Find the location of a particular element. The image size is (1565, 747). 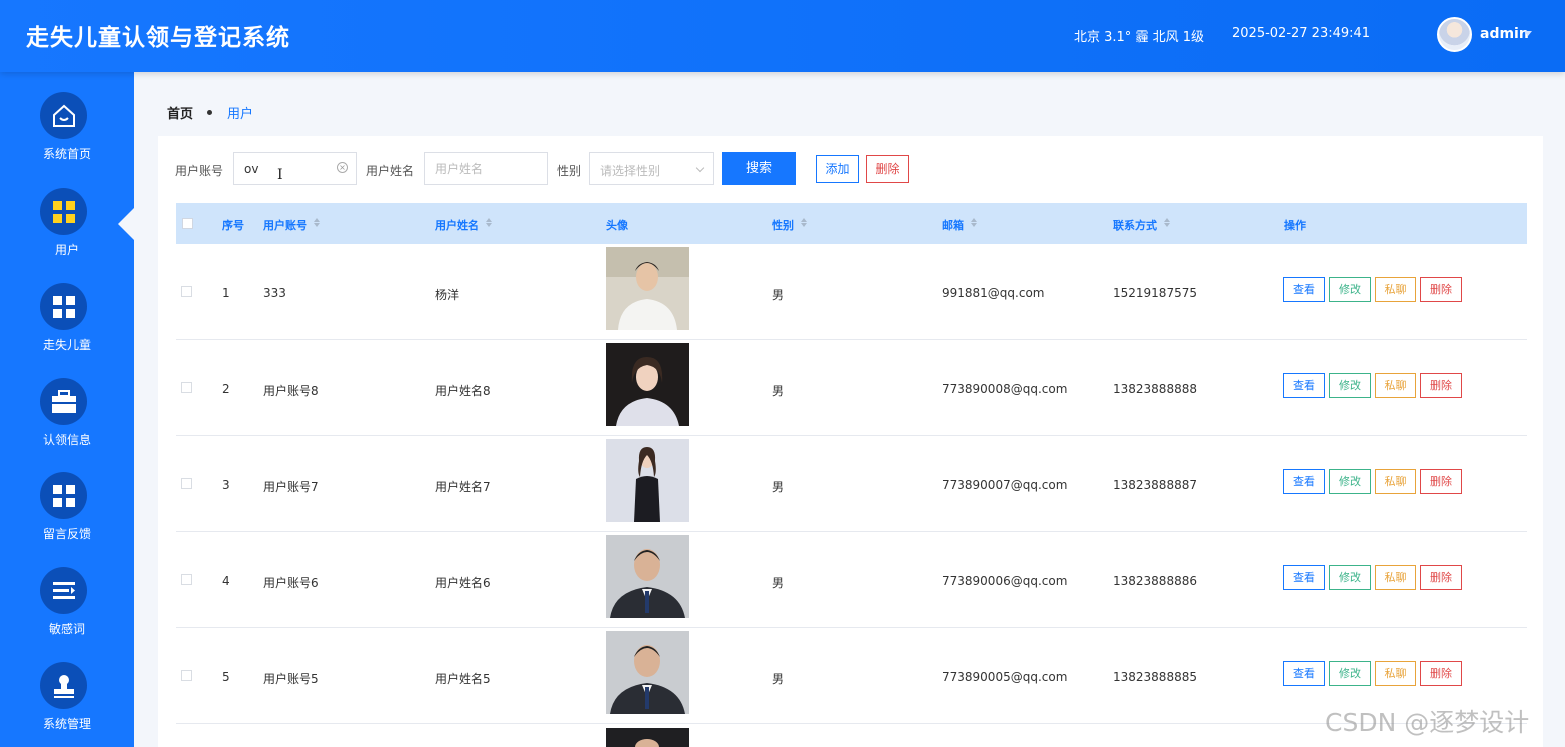

sidebar-item-label: 系统首页 is located at coordinates (66, 154).